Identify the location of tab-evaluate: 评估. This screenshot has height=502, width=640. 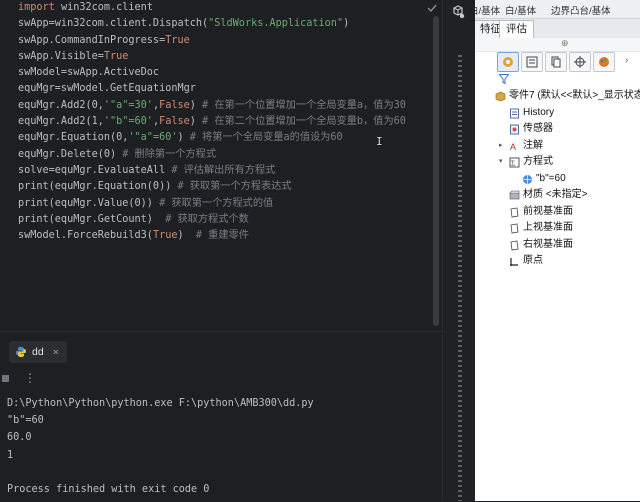
(516, 29).